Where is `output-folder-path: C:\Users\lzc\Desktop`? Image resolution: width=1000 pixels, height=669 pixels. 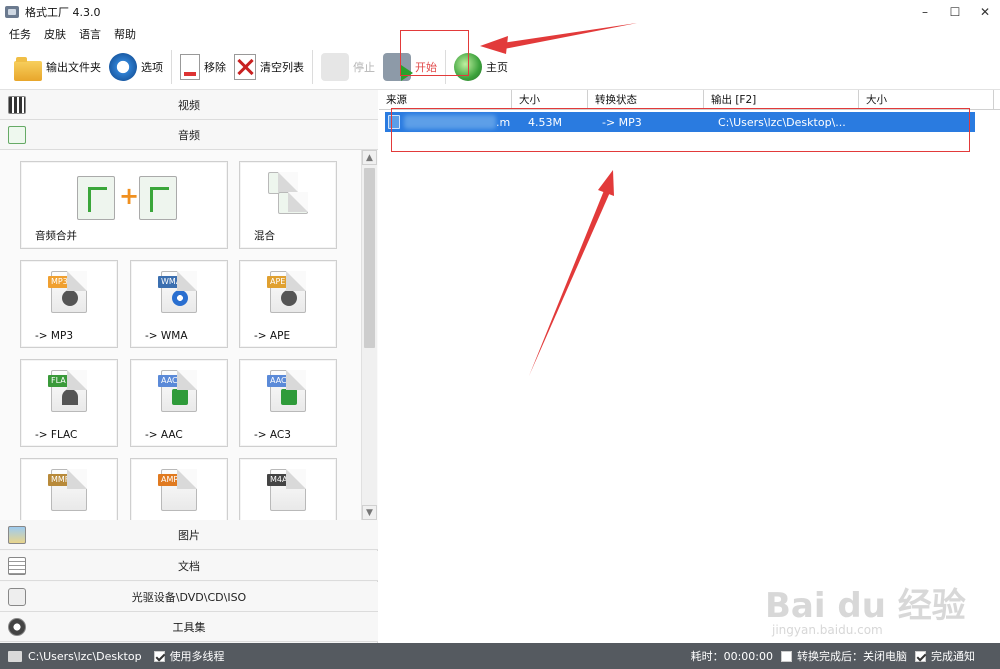
output-folder-path: C:\Users\lzc\Desktop is located at coordinates (85, 656).